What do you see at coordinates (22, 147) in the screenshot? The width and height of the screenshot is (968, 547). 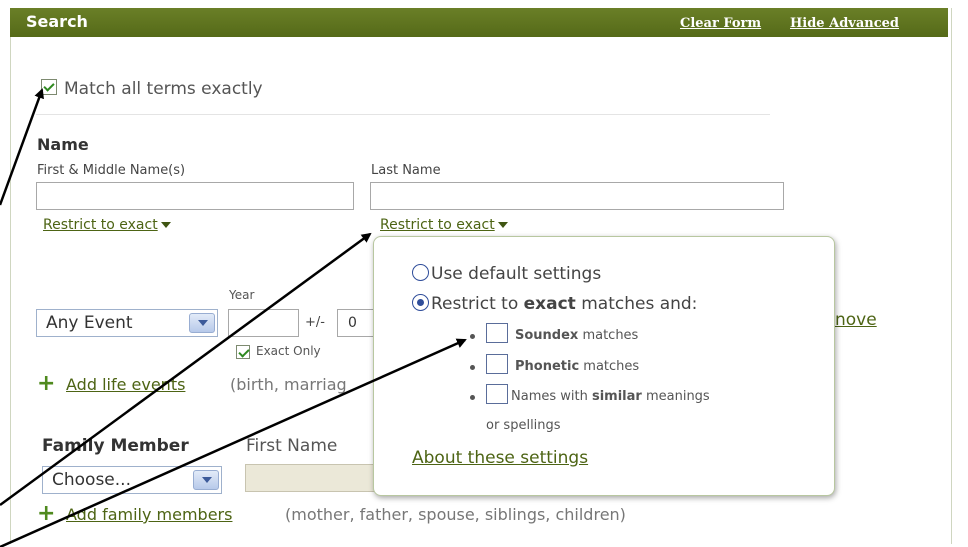 I see `annotation-arrow` at bounding box center [22, 147].